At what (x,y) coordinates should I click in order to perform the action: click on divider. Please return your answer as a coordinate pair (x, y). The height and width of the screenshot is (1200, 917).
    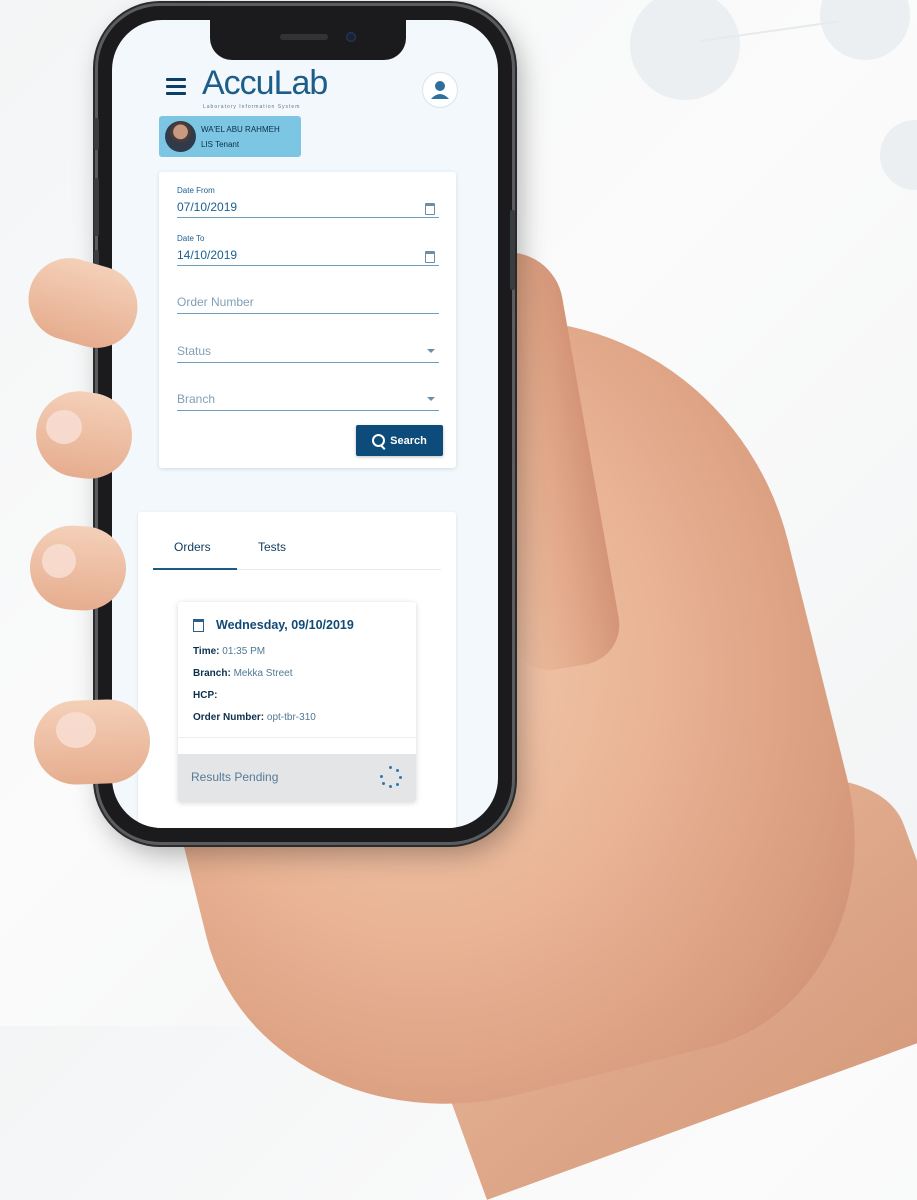
    Looking at the image, I should click on (297, 737).